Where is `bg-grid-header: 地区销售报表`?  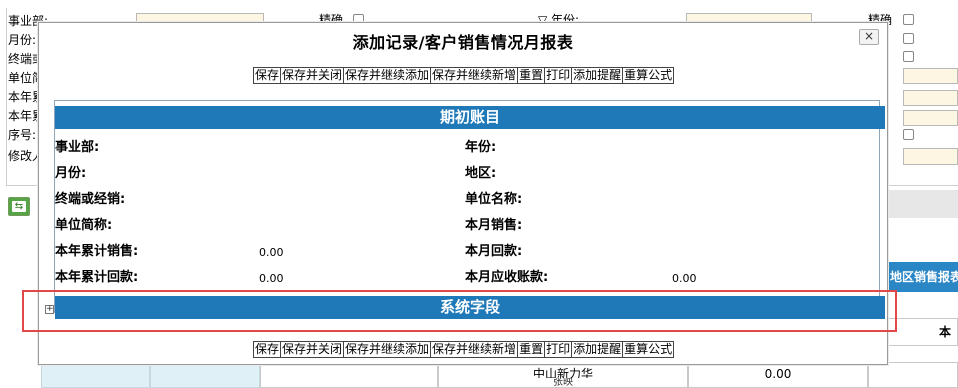 bg-grid-header: 地区销售报表 is located at coordinates (923, 277).